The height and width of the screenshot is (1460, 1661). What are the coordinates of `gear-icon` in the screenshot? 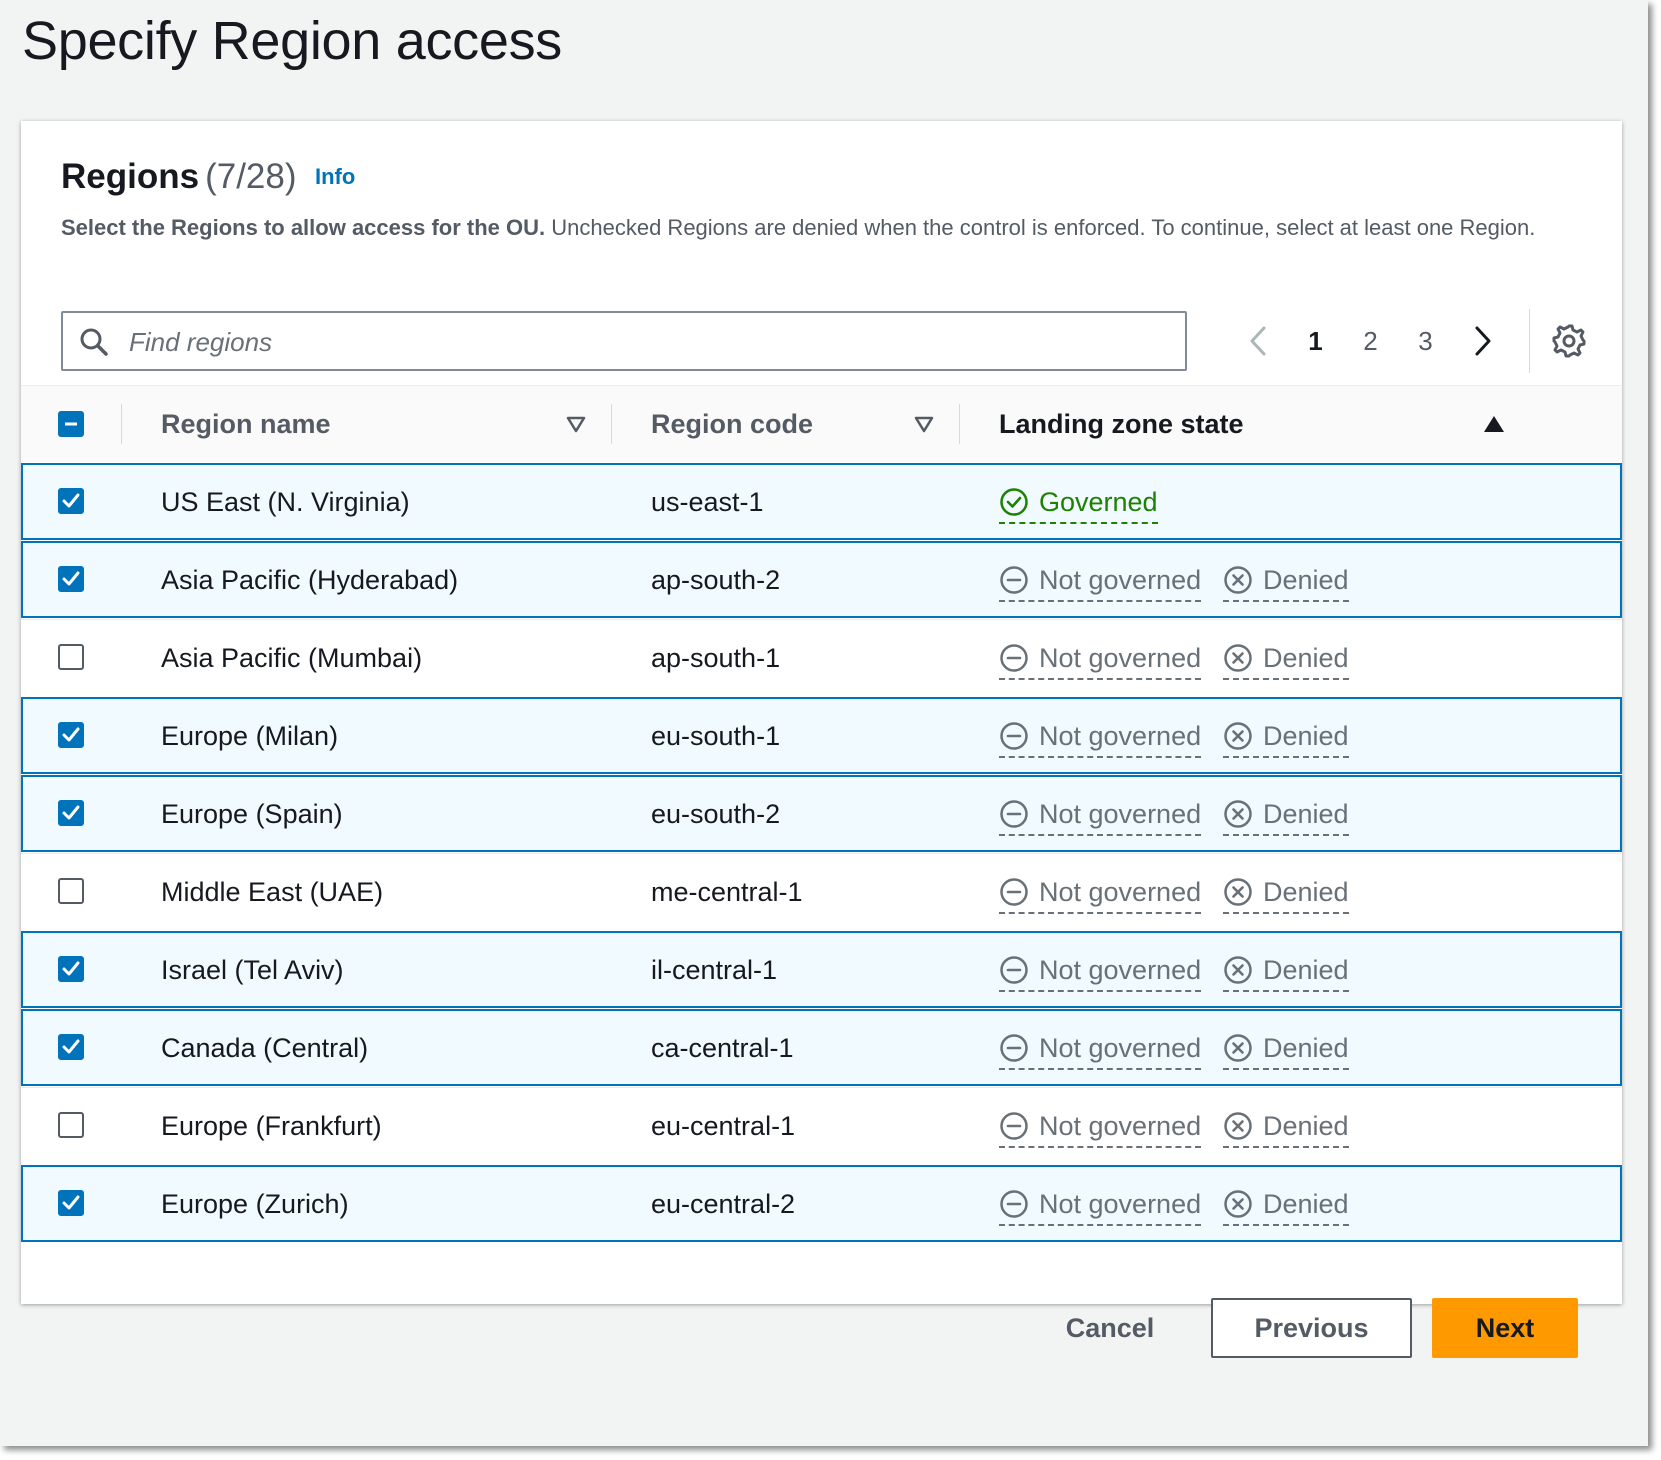 It's located at (1569, 341).